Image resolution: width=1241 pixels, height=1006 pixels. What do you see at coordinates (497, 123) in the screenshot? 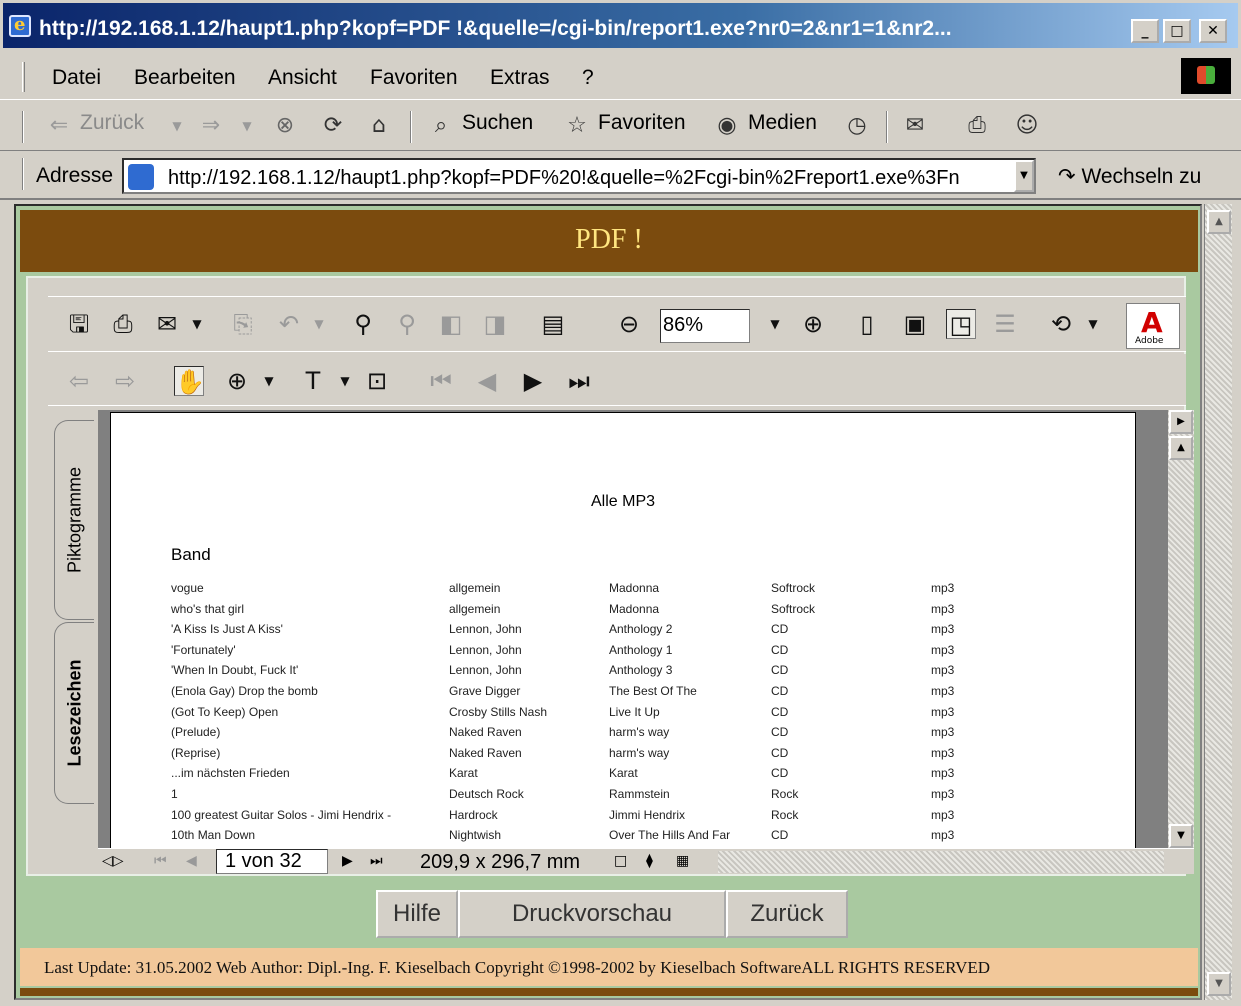
I see `search-button: Suchen` at bounding box center [497, 123].